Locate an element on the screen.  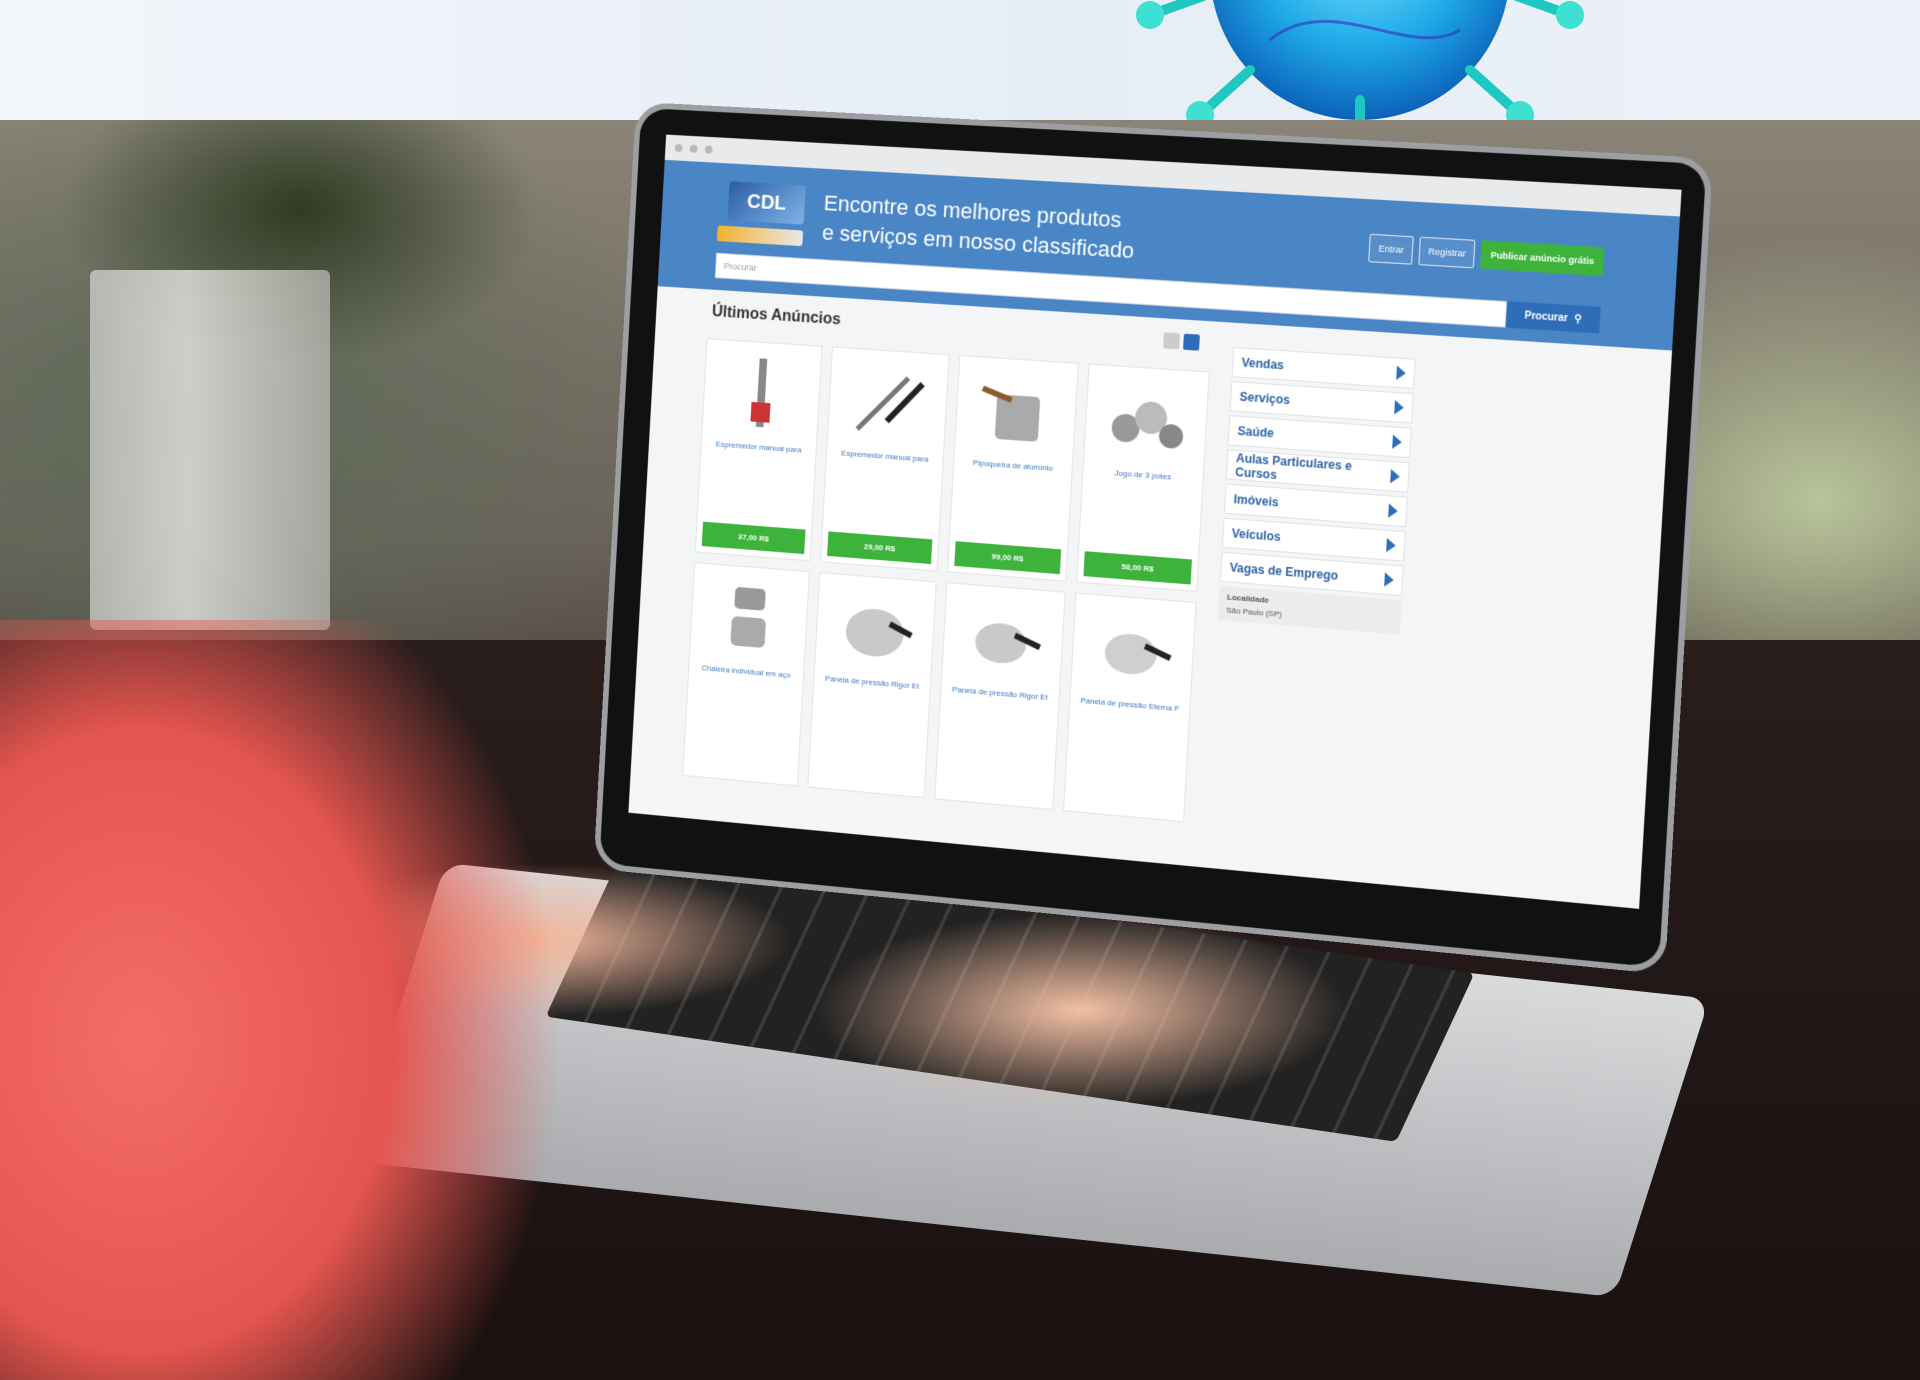
product-card: Espremedor manual para 29,00 R$ is located at coordinates (885, 458).